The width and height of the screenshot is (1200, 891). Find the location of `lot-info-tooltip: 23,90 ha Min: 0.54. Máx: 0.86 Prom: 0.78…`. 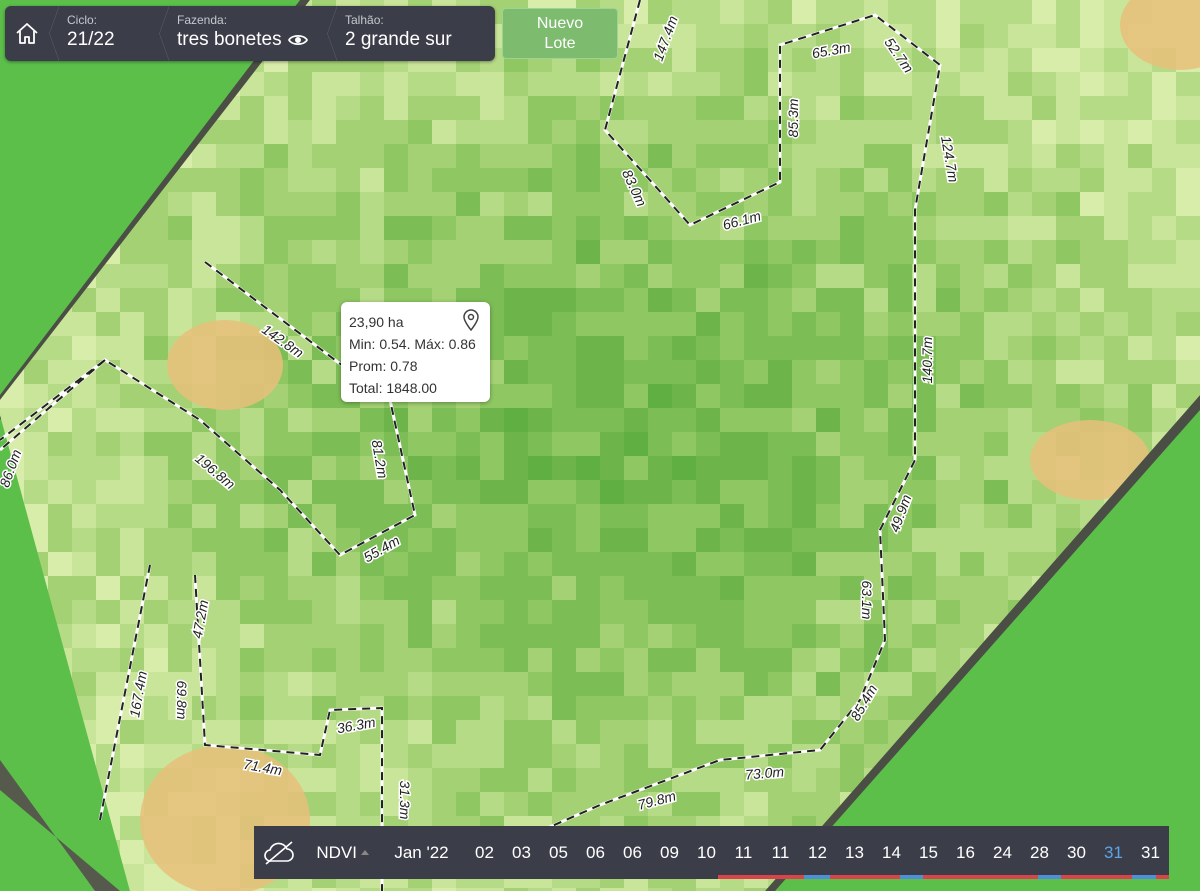

lot-info-tooltip: 23,90 ha Min: 0.54. Máx: 0.86 Prom: 0.78… is located at coordinates (415, 352).